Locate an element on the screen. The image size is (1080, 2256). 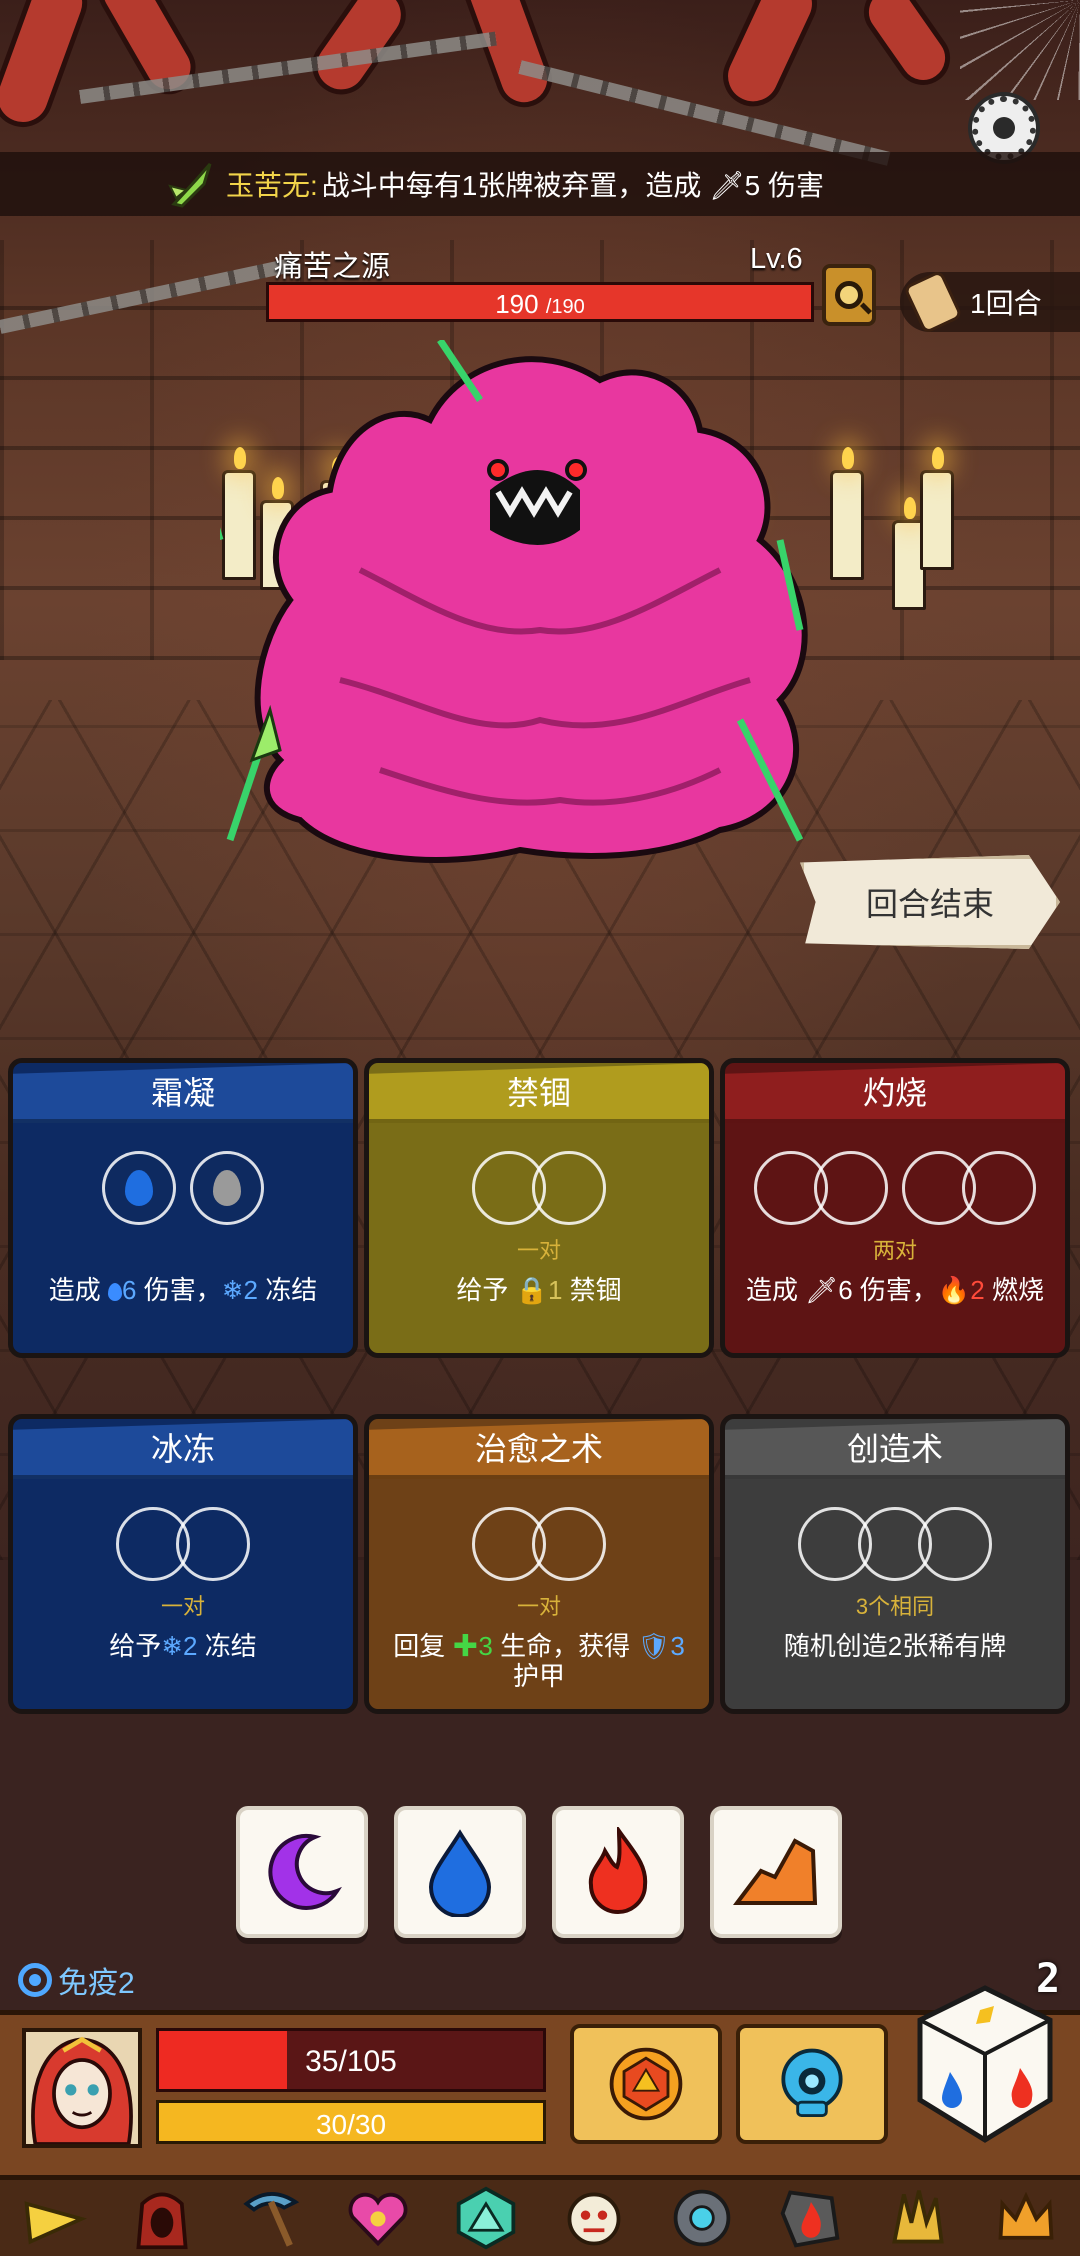
player-avatar is located at coordinates (82, 2088).